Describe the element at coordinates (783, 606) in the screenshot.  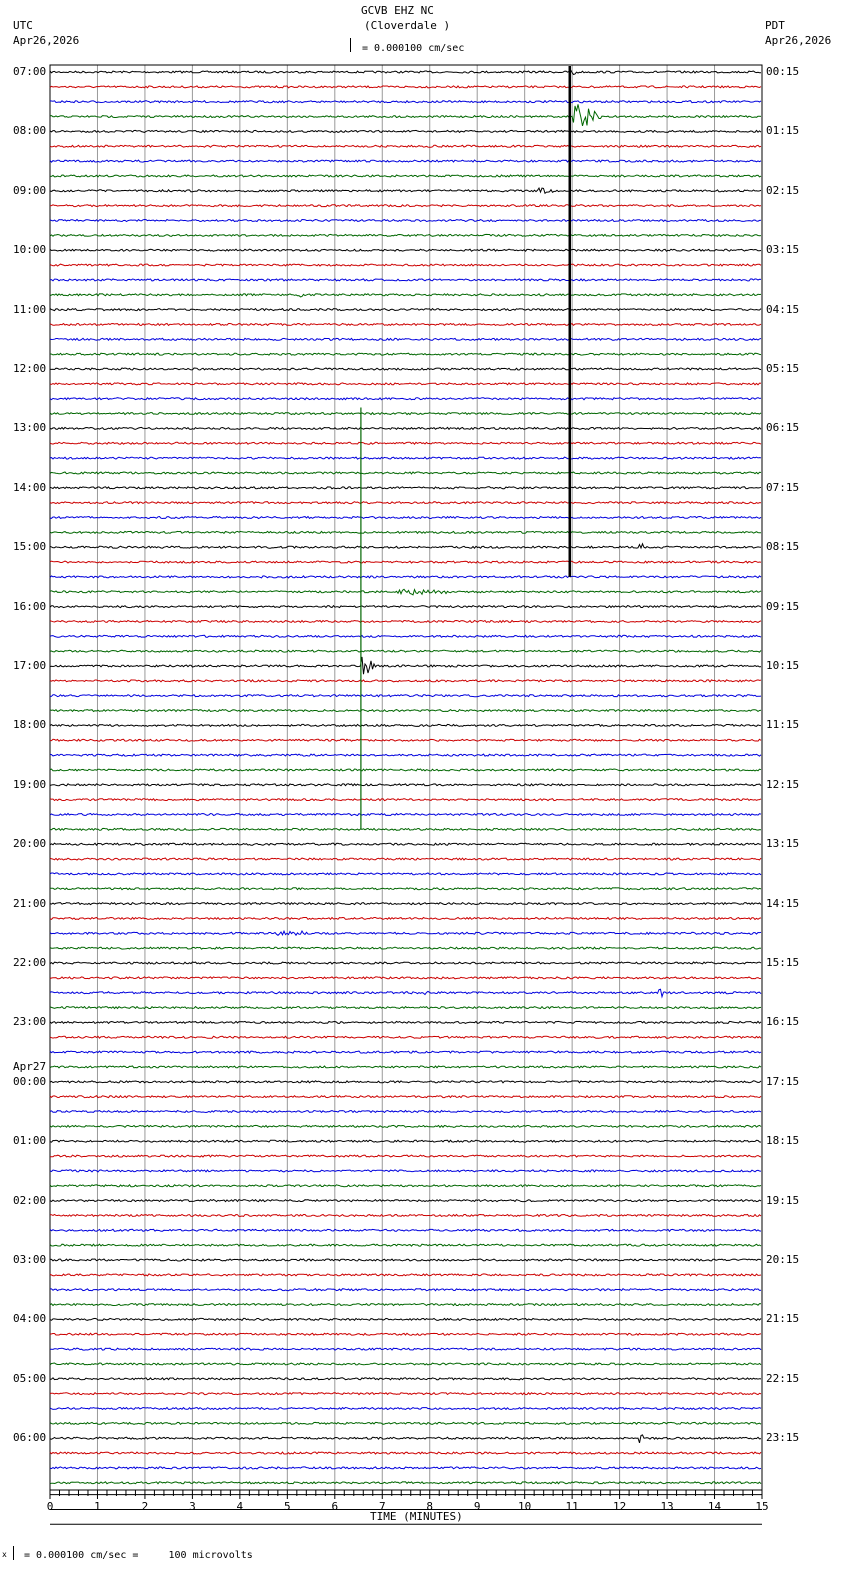
I see `pdt-hour-label: 09:15` at that location.